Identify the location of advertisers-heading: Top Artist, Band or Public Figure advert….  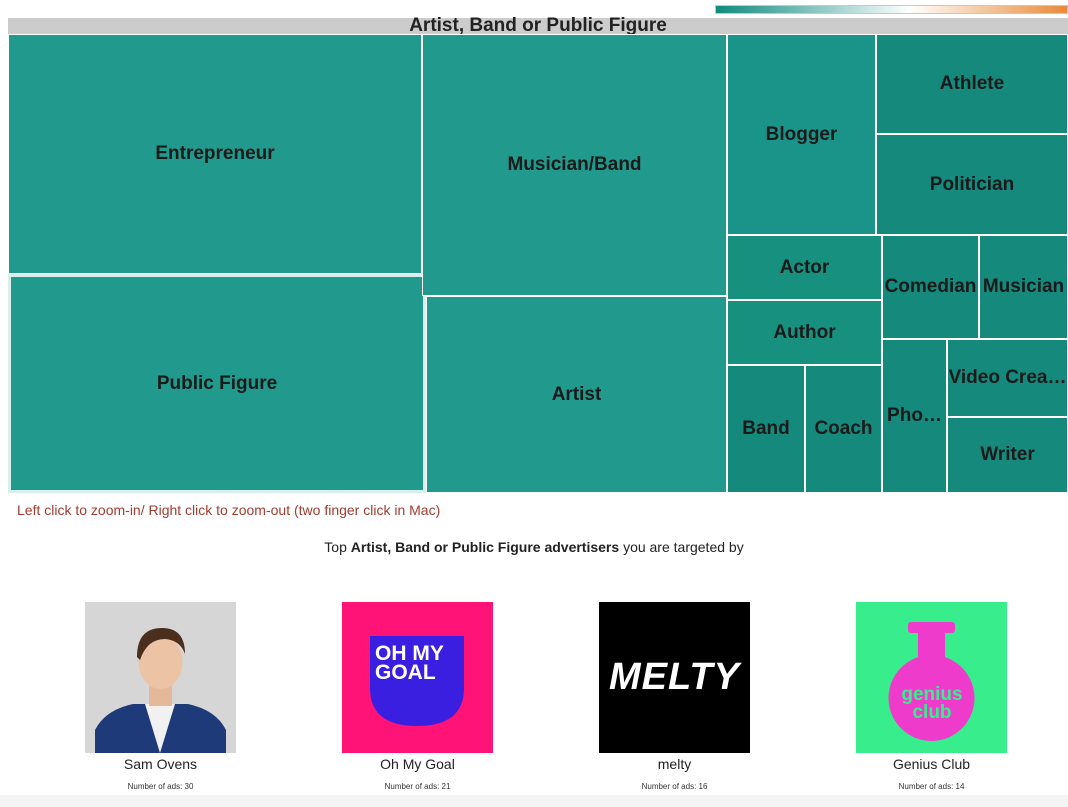
(534, 547).